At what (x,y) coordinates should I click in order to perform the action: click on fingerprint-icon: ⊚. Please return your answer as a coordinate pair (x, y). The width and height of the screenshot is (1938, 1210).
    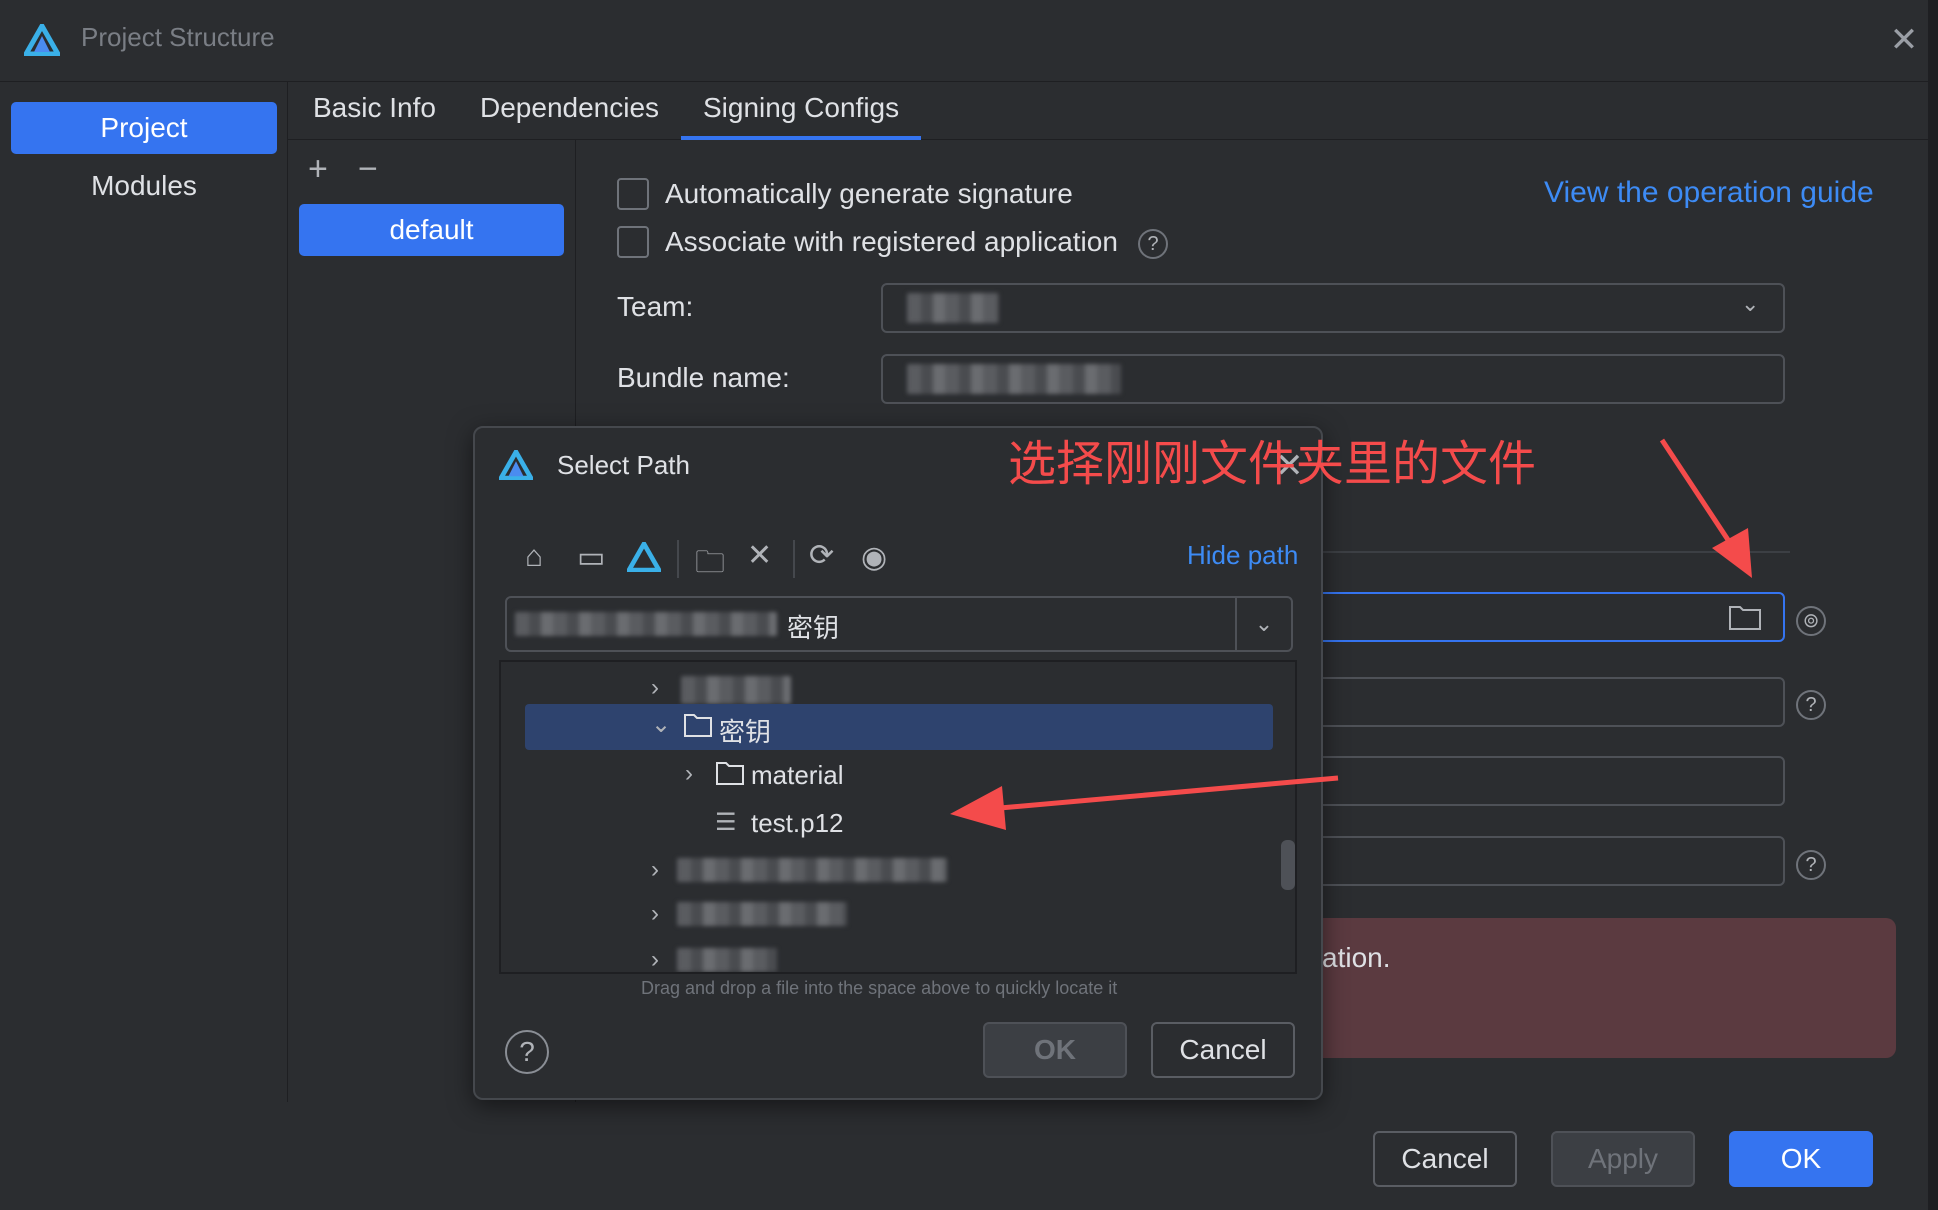
    Looking at the image, I should click on (1811, 621).